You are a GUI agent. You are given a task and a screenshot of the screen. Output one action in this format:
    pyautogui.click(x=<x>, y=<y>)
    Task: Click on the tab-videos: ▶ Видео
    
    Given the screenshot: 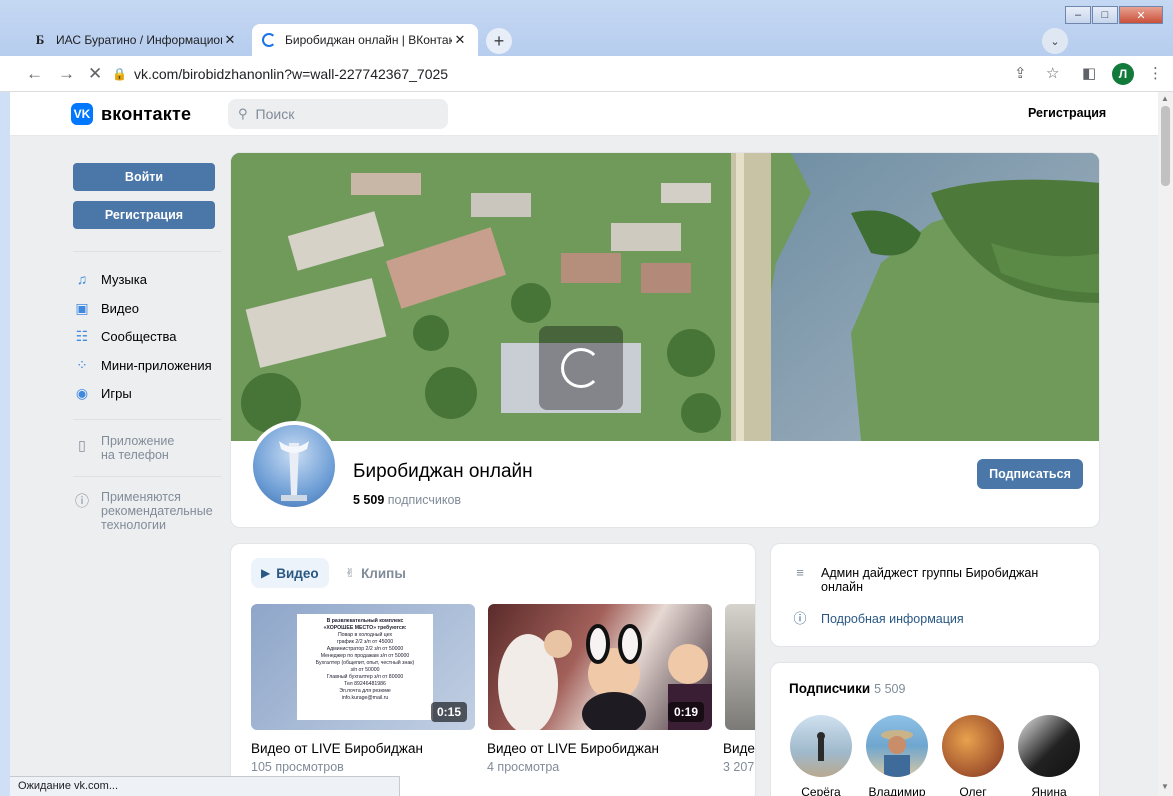 What is the action you would take?
    pyautogui.click(x=290, y=573)
    